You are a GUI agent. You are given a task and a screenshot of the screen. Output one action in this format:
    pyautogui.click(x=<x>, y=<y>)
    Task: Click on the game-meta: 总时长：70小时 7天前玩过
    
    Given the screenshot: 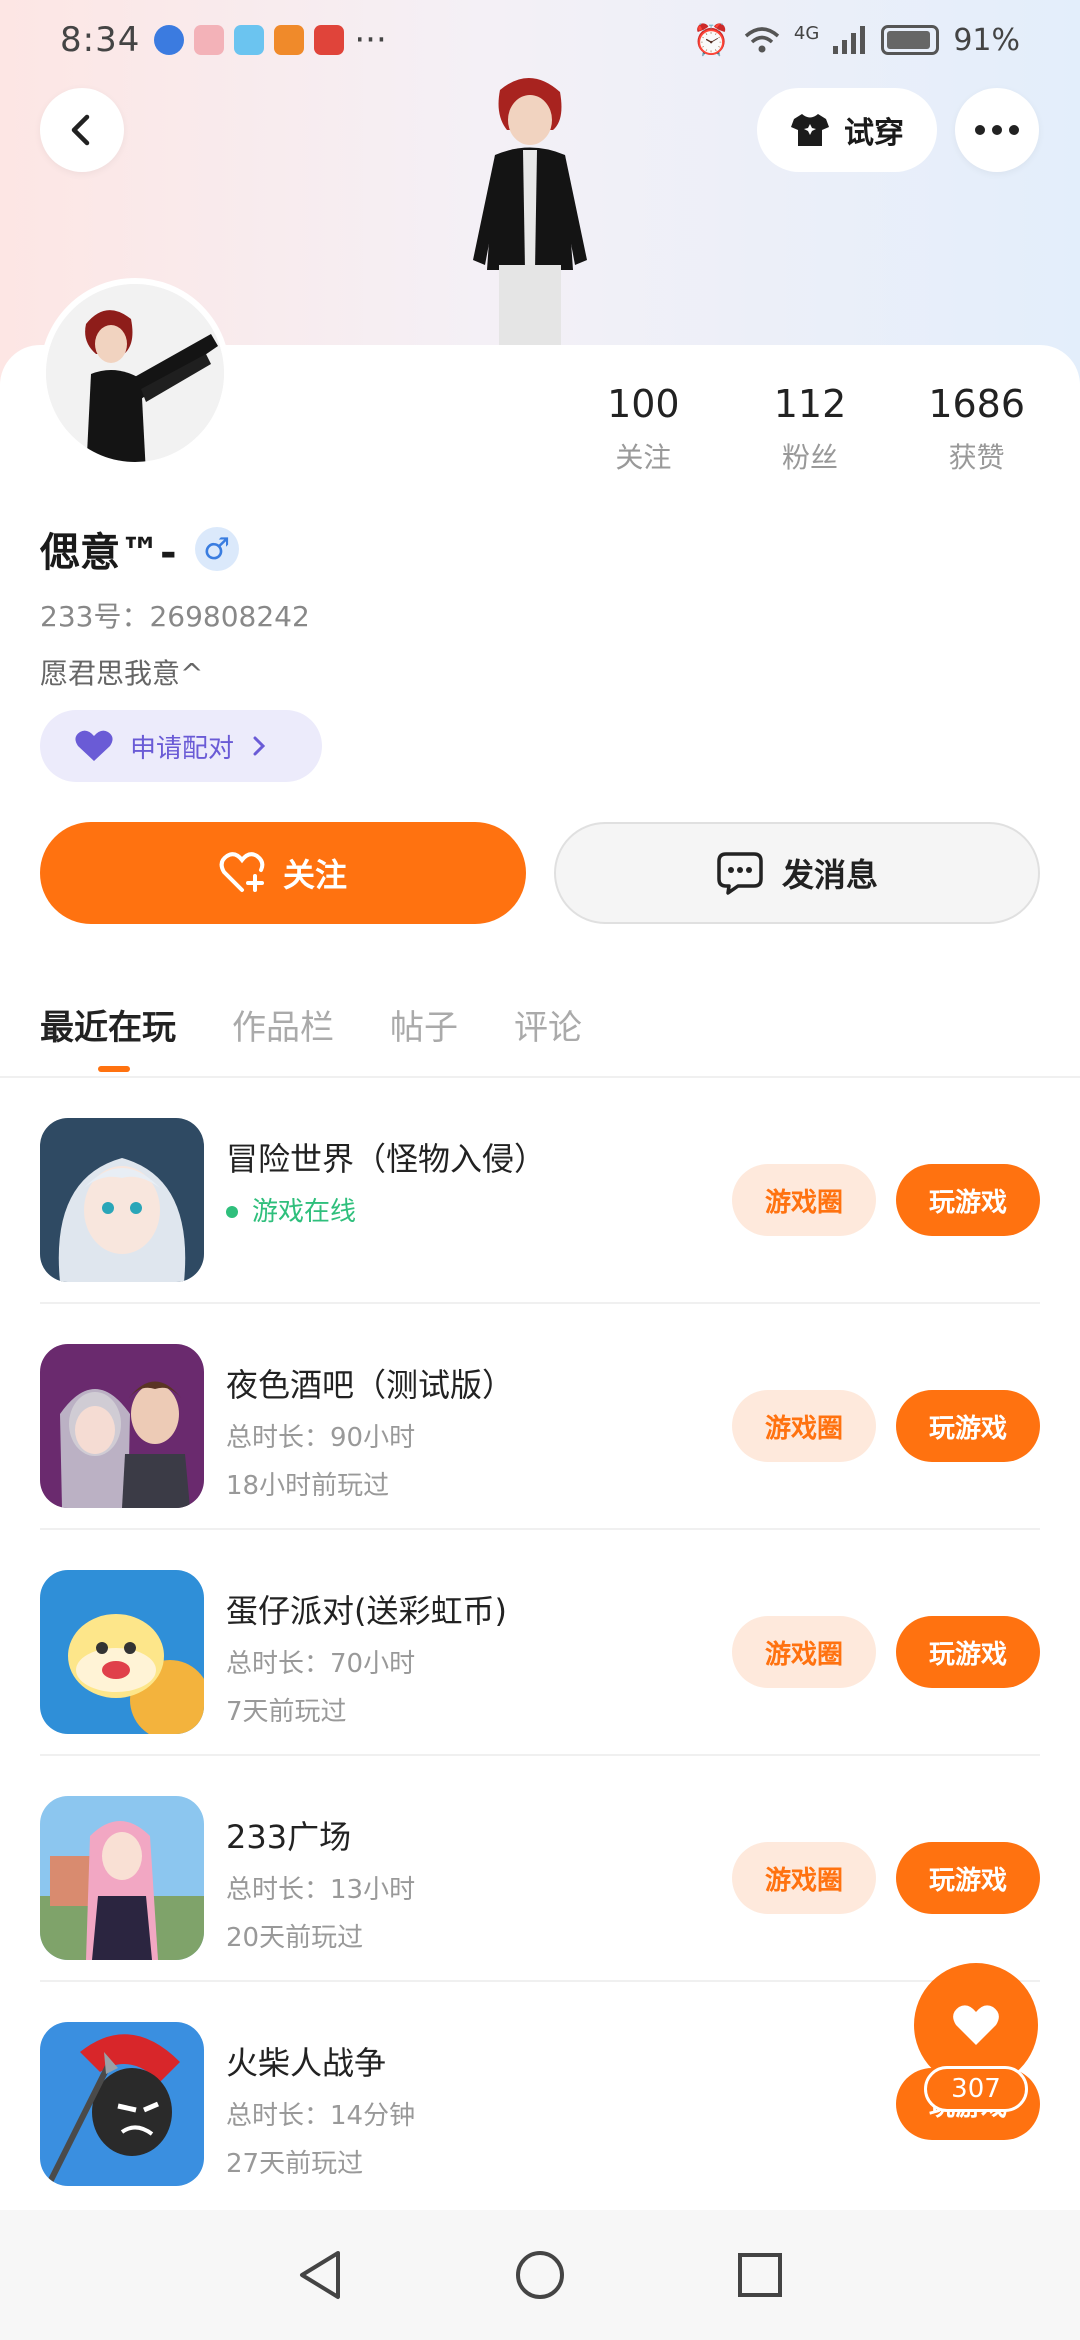 What is the action you would take?
    pyautogui.click(x=320, y=1688)
    